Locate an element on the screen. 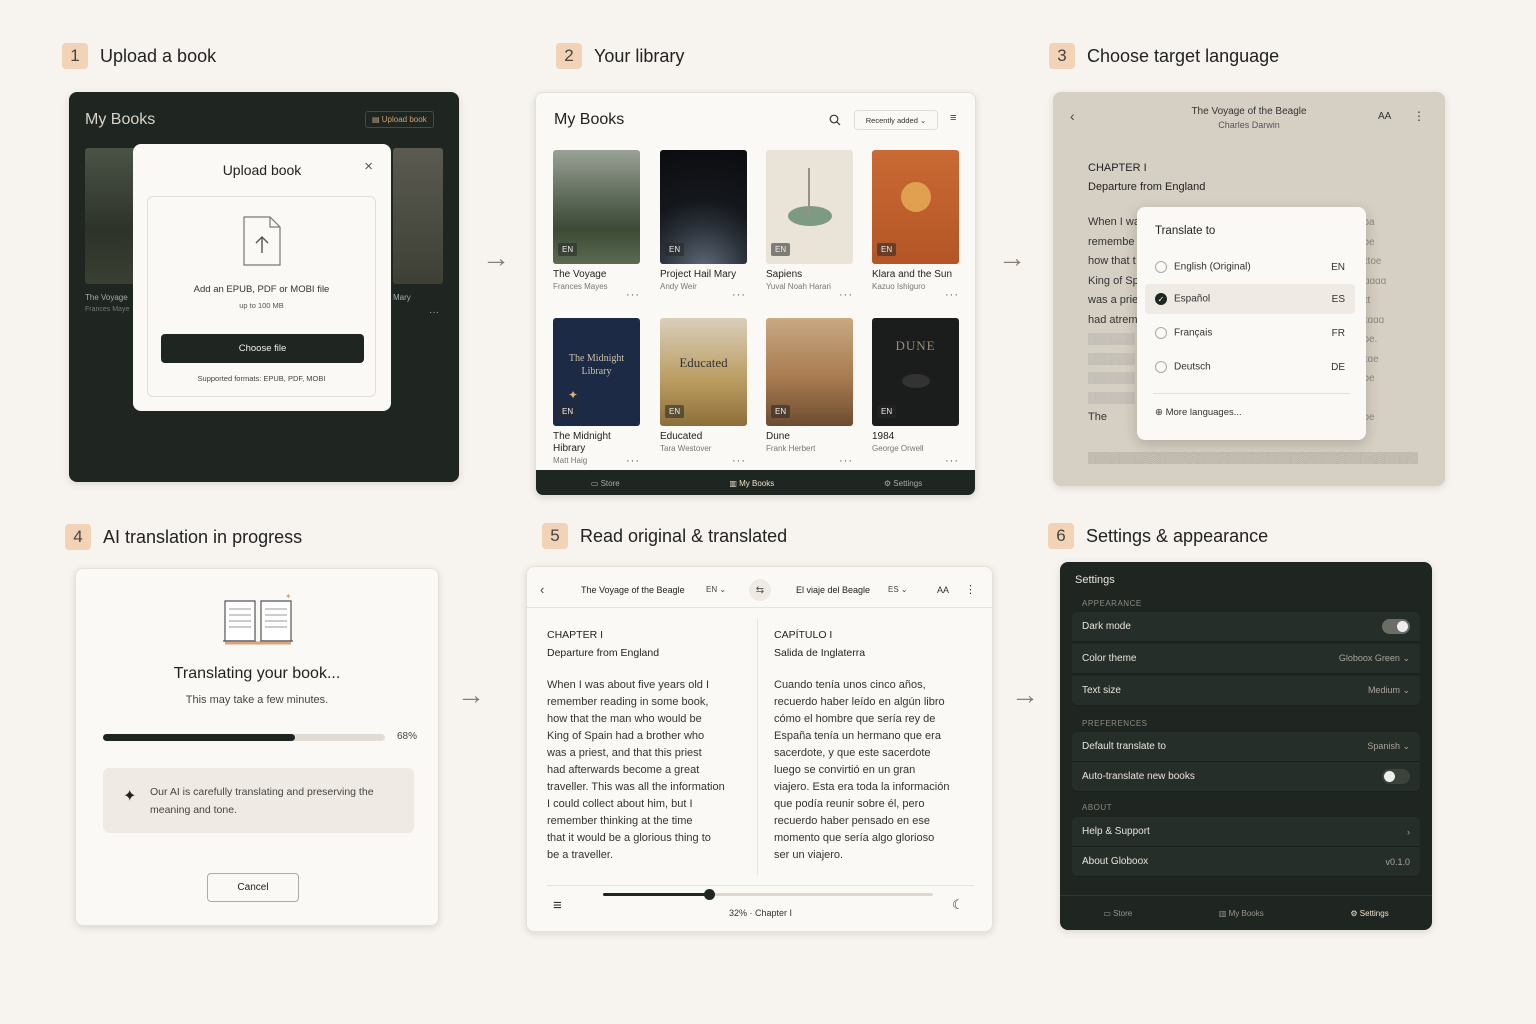 The height and width of the screenshot is (1024, 1536). file-upload-icon is located at coordinates (262, 241).